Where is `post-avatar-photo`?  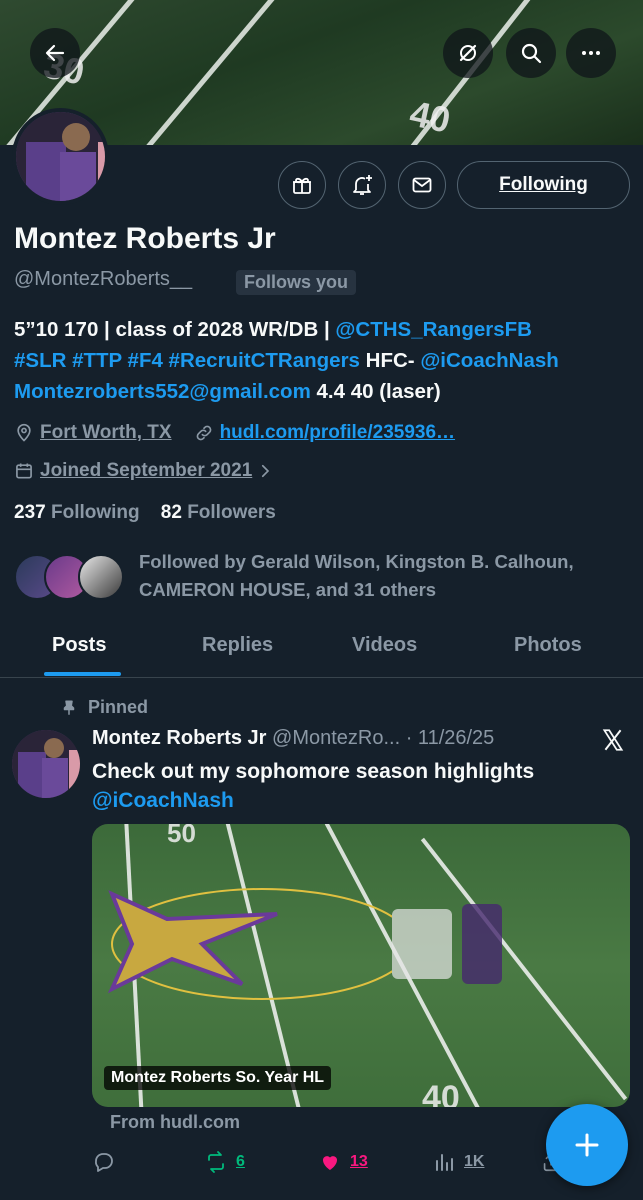
post-avatar-photo is located at coordinates (46, 764).